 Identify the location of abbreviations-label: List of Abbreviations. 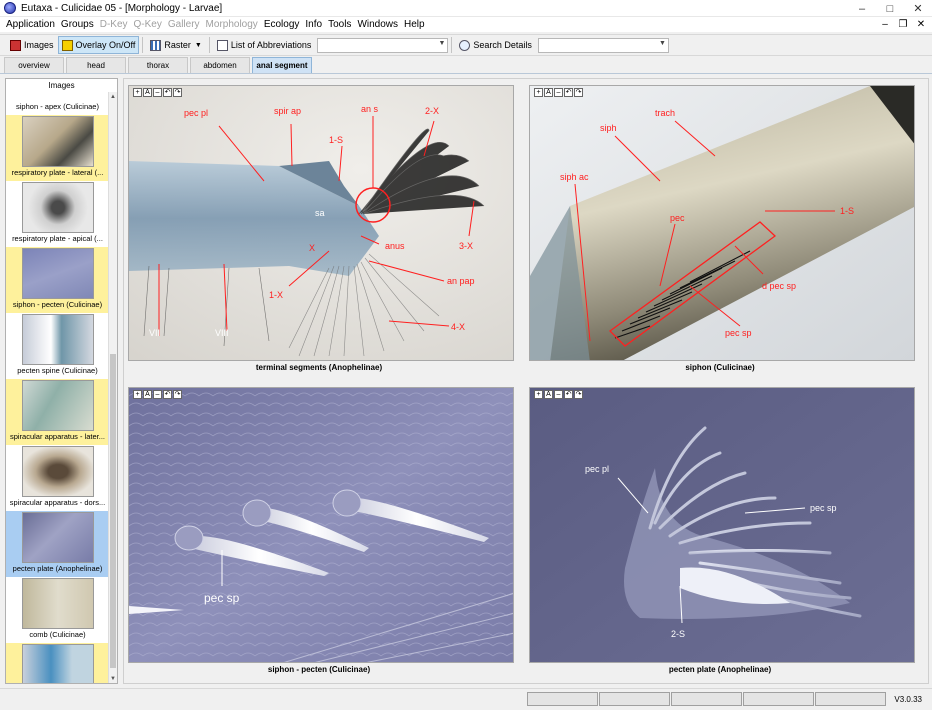
(271, 45).